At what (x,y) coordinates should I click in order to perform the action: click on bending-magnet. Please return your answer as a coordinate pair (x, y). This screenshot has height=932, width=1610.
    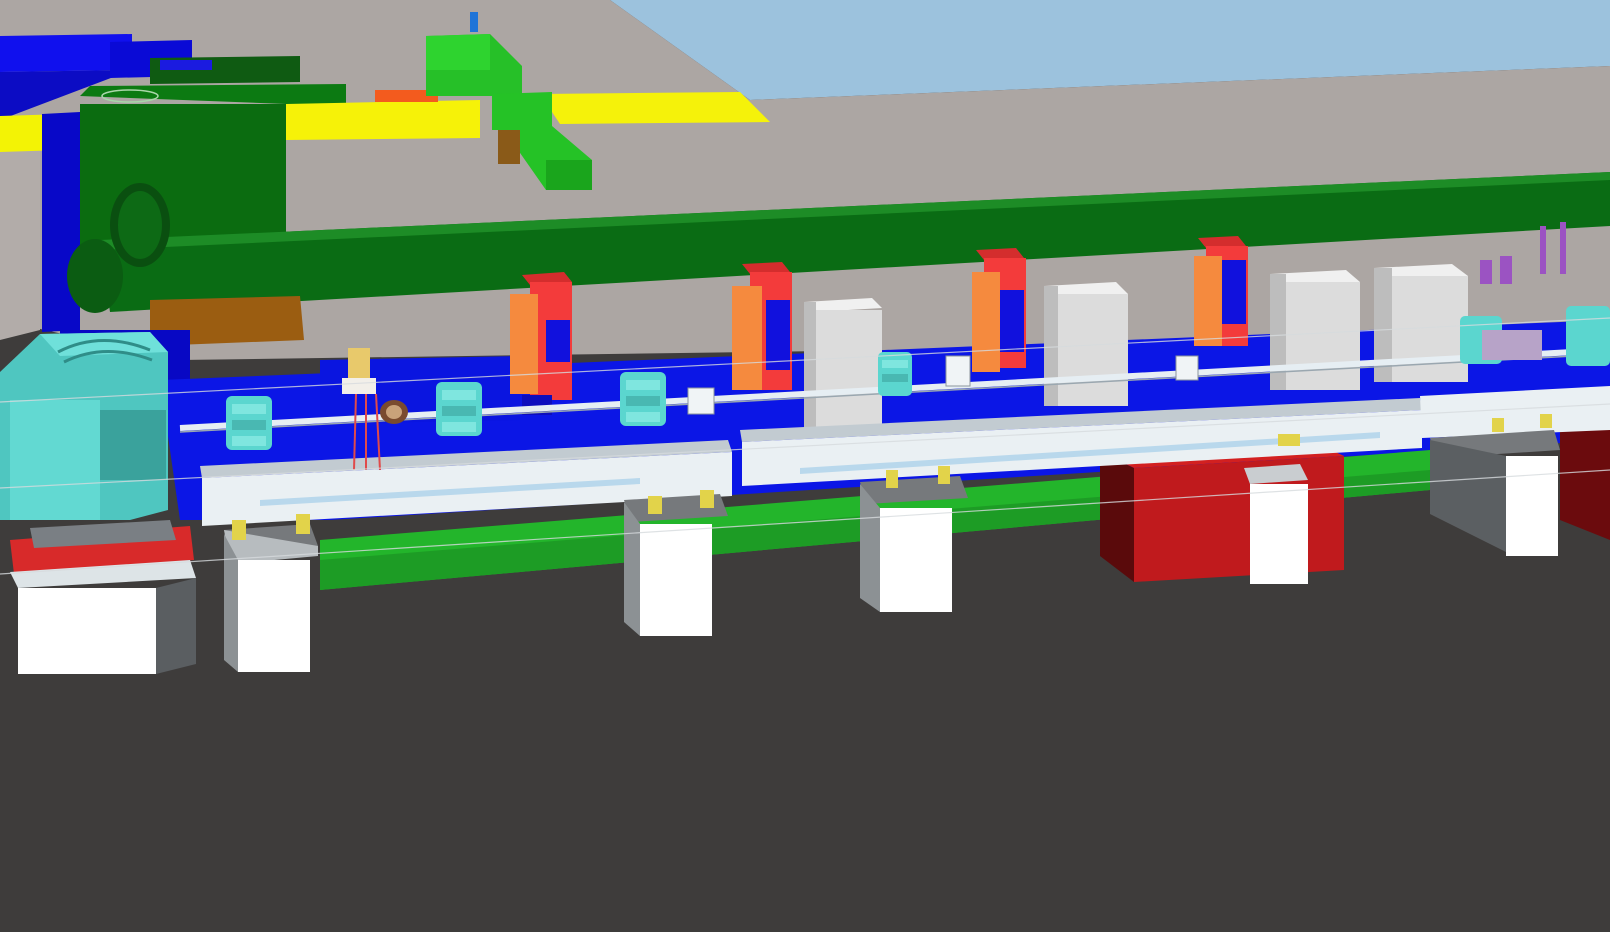
    Looking at the image, I should click on (97, 453).